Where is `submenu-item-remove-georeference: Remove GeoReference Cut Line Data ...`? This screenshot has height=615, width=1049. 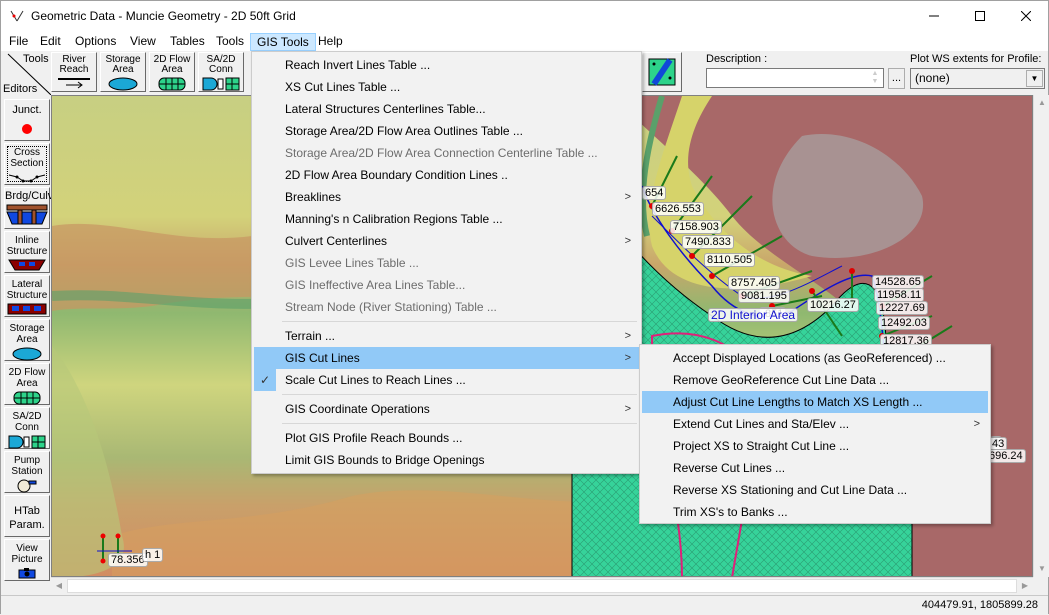
submenu-item-remove-georeference: Remove GeoReference Cut Line Data ... is located at coordinates (815, 380).